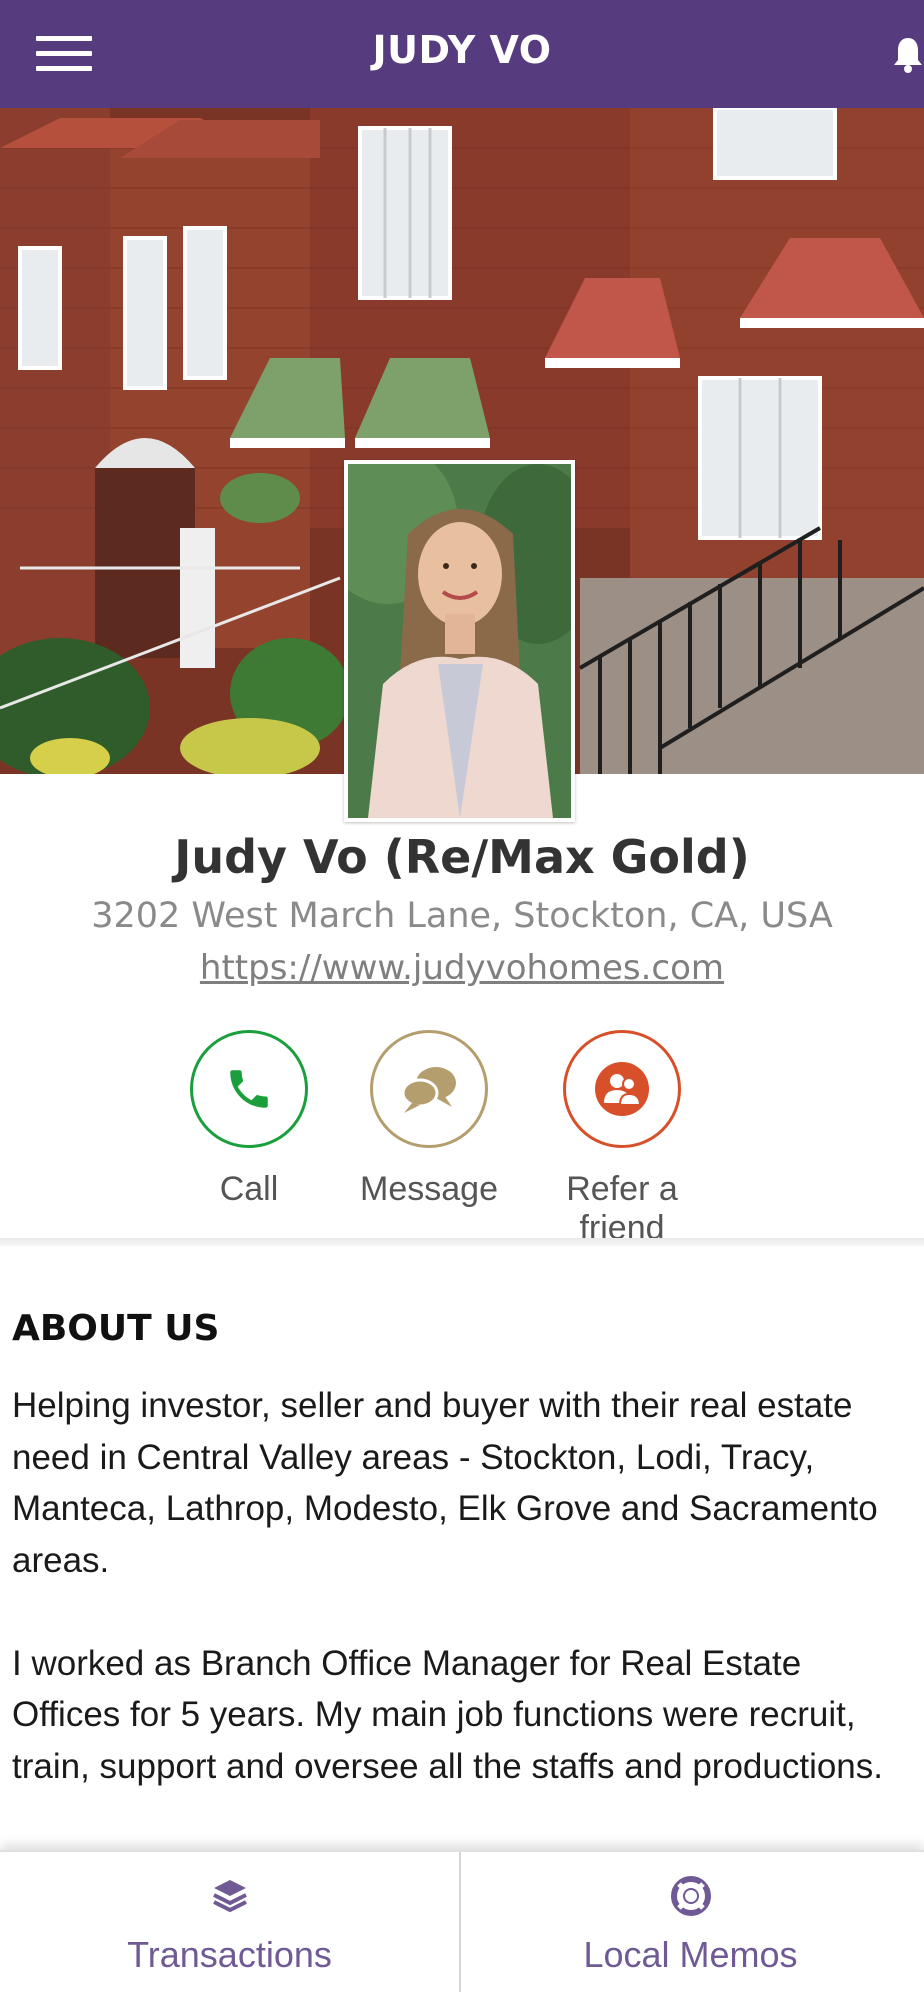 The image size is (924, 2000). I want to click on profile-photo, so click(459, 641).